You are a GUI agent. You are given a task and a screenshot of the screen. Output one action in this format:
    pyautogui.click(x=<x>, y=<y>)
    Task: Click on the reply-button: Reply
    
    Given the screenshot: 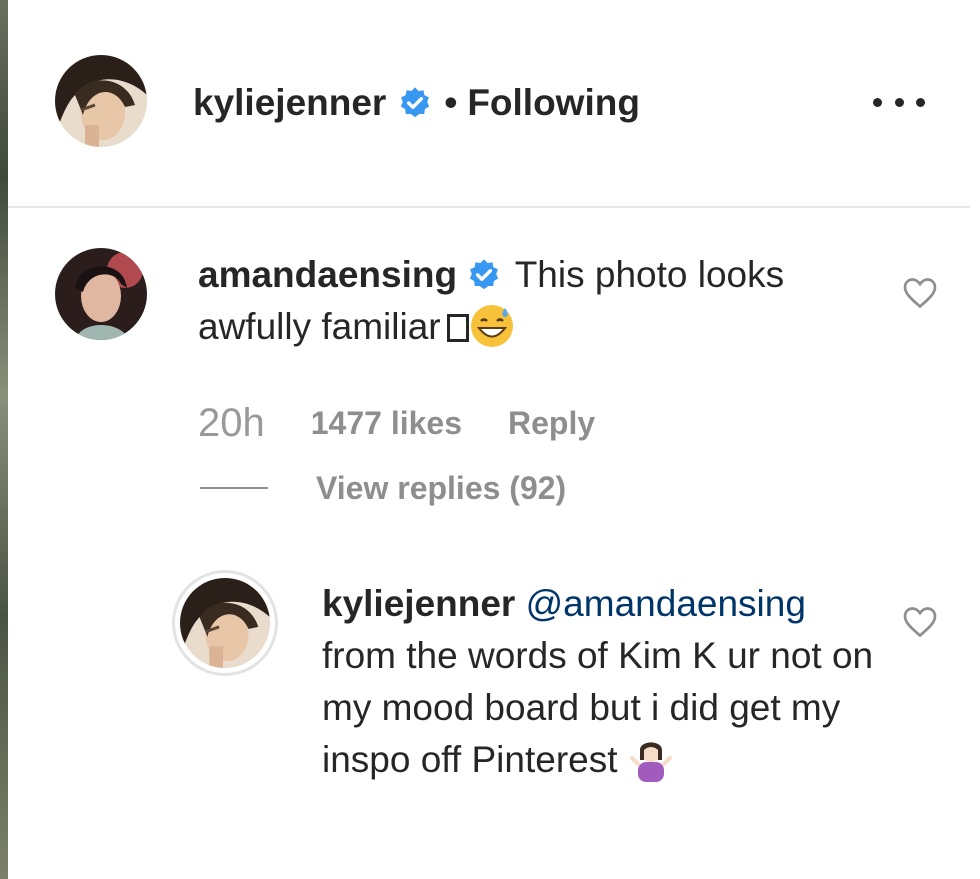 What is the action you would take?
    pyautogui.click(x=551, y=423)
    